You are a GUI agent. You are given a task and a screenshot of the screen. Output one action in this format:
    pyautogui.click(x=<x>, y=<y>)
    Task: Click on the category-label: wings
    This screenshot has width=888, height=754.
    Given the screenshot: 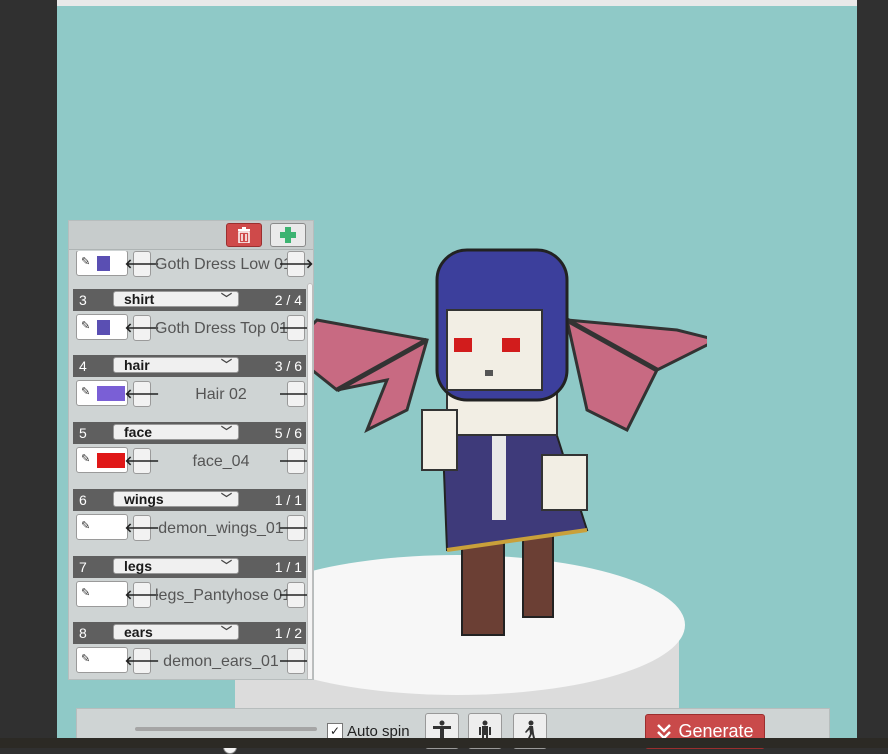 What is the action you would take?
    pyautogui.click(x=144, y=499)
    